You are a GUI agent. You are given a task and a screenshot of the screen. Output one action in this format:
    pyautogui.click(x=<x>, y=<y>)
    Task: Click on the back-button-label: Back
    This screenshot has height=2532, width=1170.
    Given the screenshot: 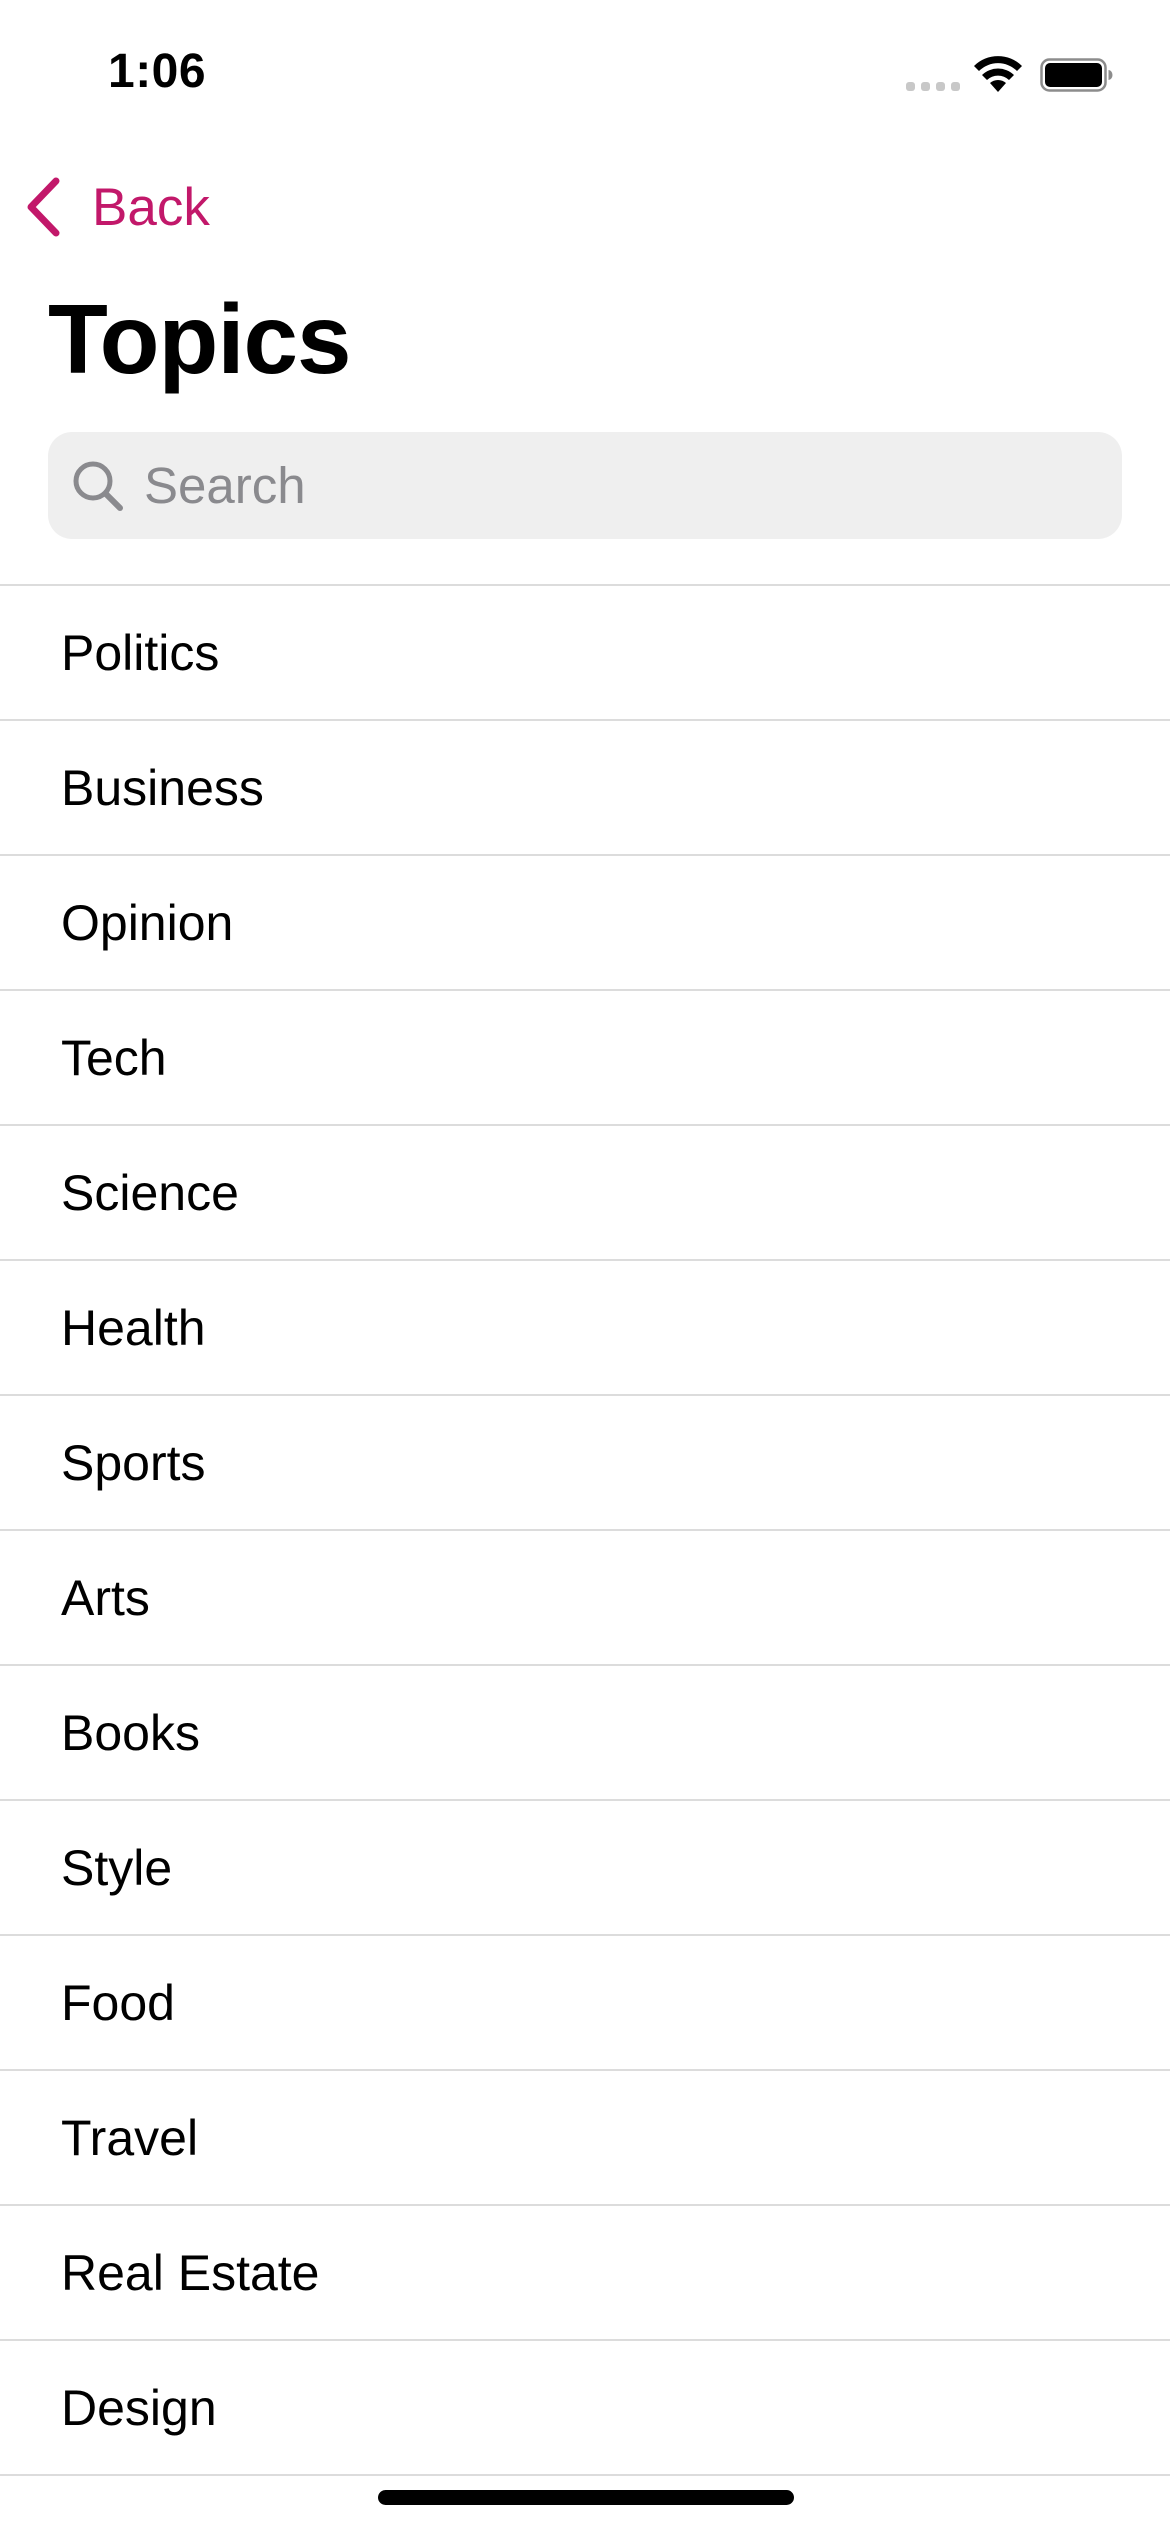 What is the action you would take?
    pyautogui.click(x=151, y=207)
    